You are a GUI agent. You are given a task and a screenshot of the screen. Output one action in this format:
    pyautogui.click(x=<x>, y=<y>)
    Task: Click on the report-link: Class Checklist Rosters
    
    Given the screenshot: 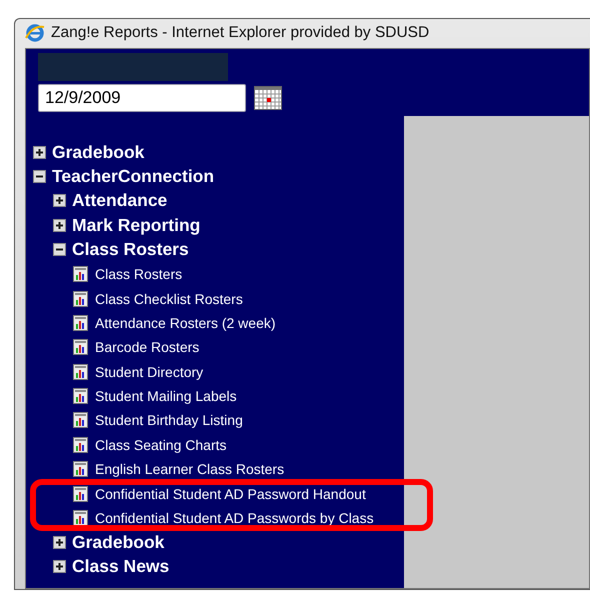 What is the action you would take?
    pyautogui.click(x=169, y=298)
    